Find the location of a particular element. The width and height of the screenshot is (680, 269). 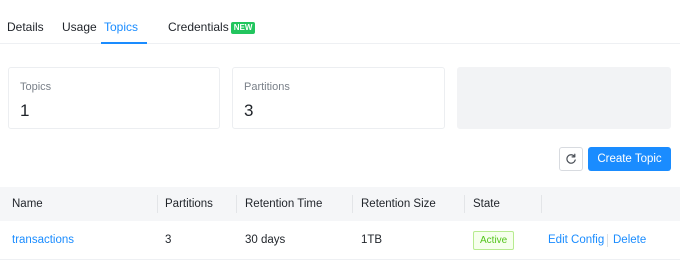

column-header-state: State is located at coordinates (486, 204).